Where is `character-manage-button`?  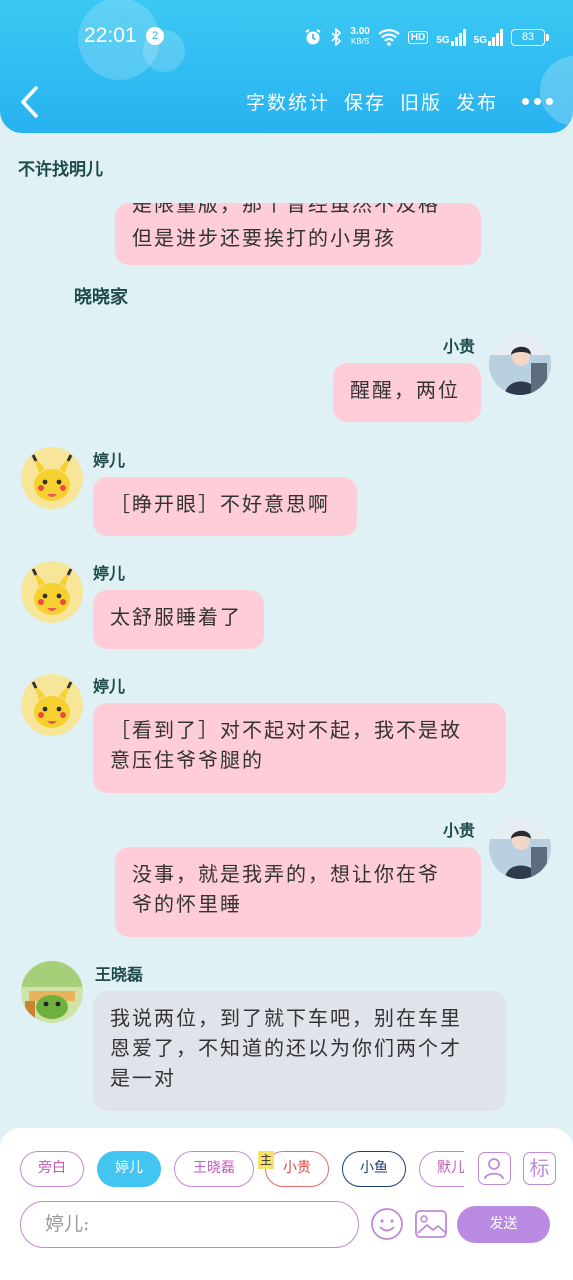 character-manage-button is located at coordinates (494, 1168).